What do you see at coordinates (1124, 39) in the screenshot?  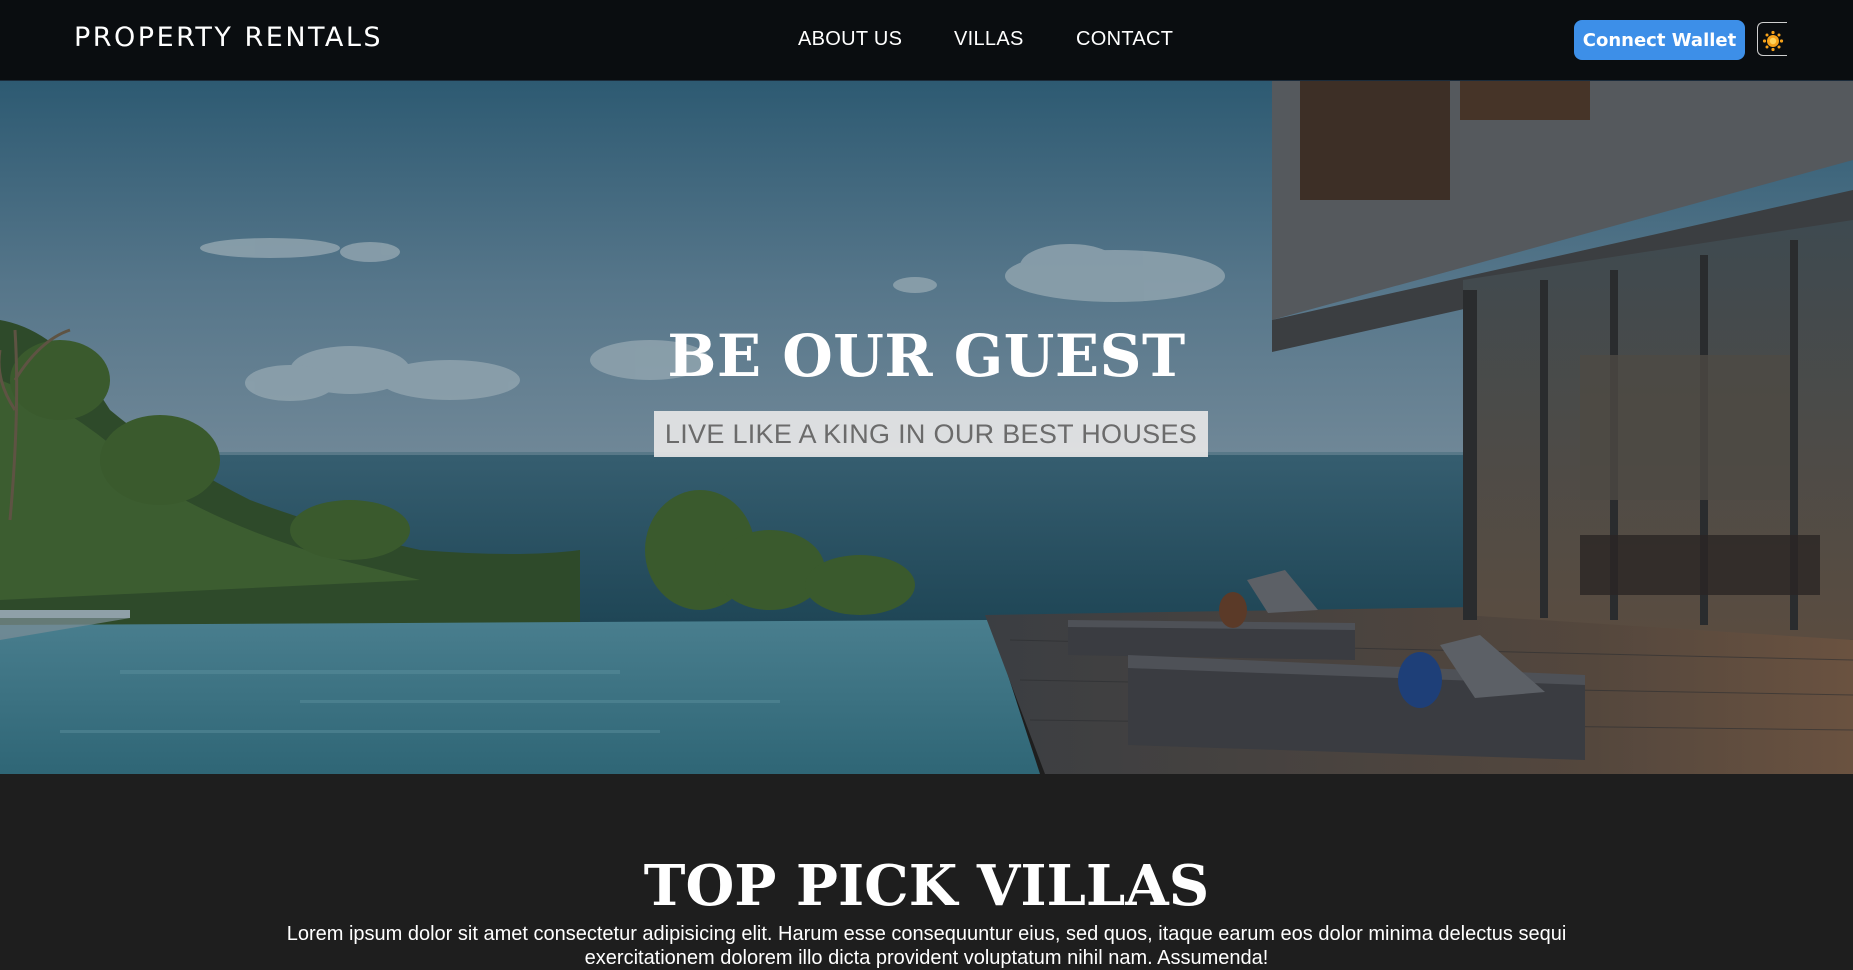 I see `nav-contact: CONTACT` at bounding box center [1124, 39].